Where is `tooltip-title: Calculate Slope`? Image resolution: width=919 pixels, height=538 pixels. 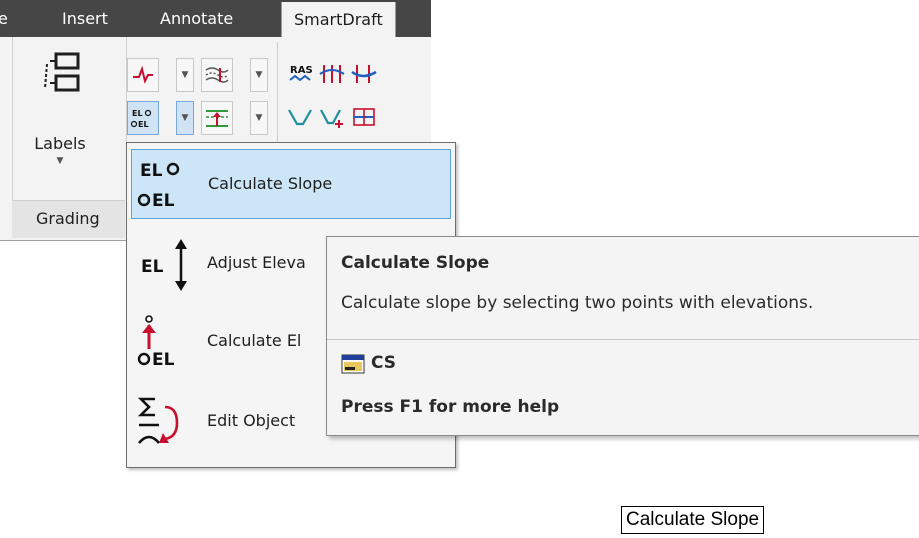
tooltip-title: Calculate Slope is located at coordinates (415, 263).